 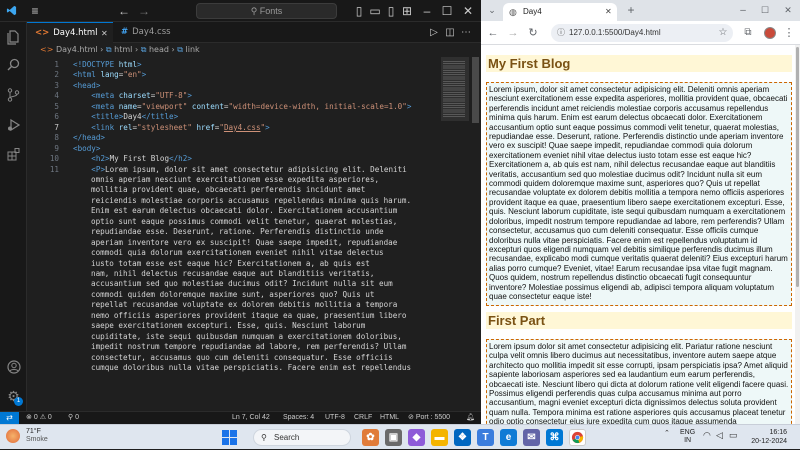 What do you see at coordinates (789, 33) in the screenshot?
I see `chrome-menu-icon: ⋮` at bounding box center [789, 33].